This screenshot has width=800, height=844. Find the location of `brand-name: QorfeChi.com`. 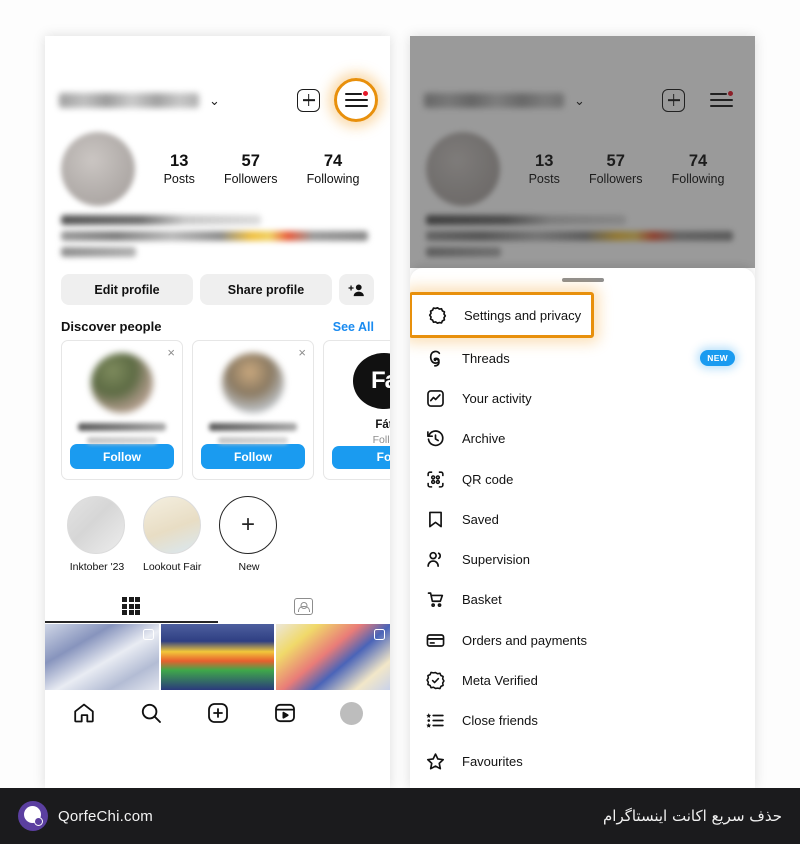

brand-name: QorfeChi.com is located at coordinates (105, 816).